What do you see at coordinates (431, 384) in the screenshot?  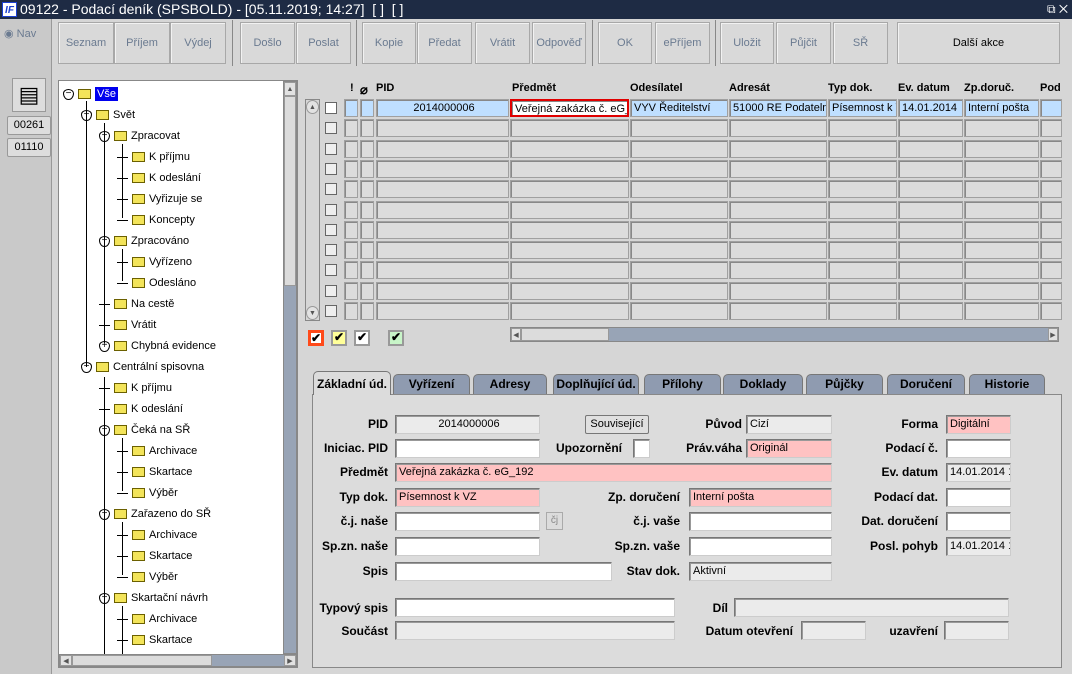 I see `tab-1: Vyřízení` at bounding box center [431, 384].